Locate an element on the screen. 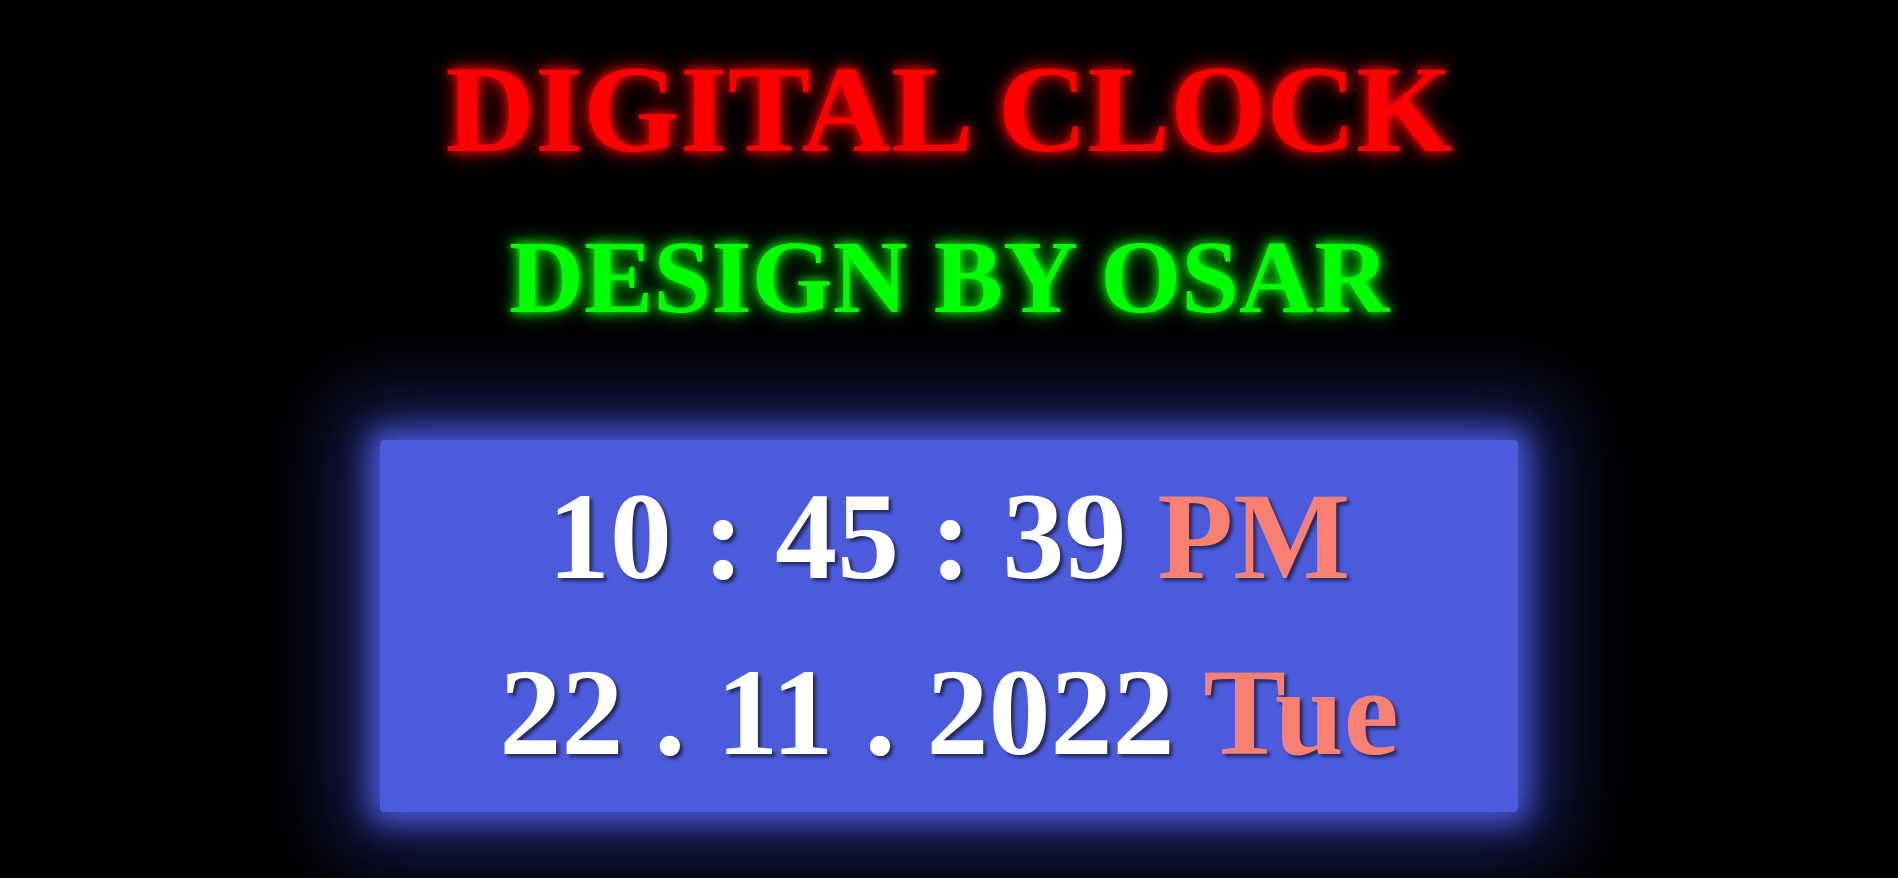 The width and height of the screenshot is (1898, 878). meridiem-value: PM is located at coordinates (1254, 536).